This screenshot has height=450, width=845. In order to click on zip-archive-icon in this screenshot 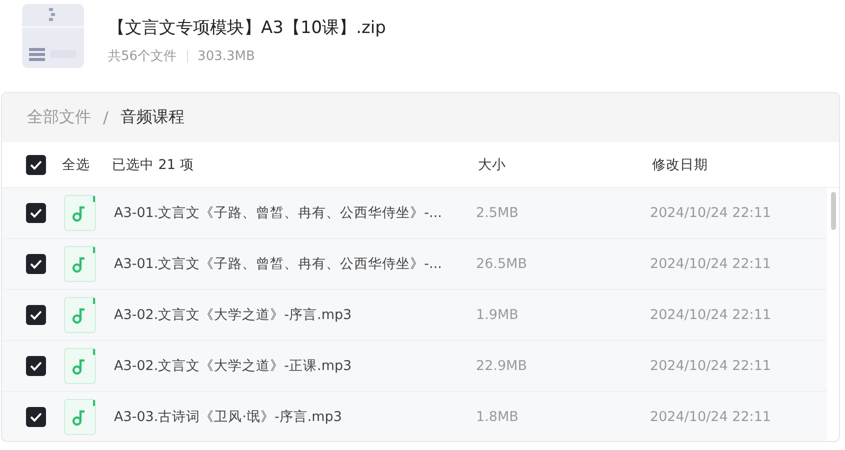, I will do `click(53, 36)`.